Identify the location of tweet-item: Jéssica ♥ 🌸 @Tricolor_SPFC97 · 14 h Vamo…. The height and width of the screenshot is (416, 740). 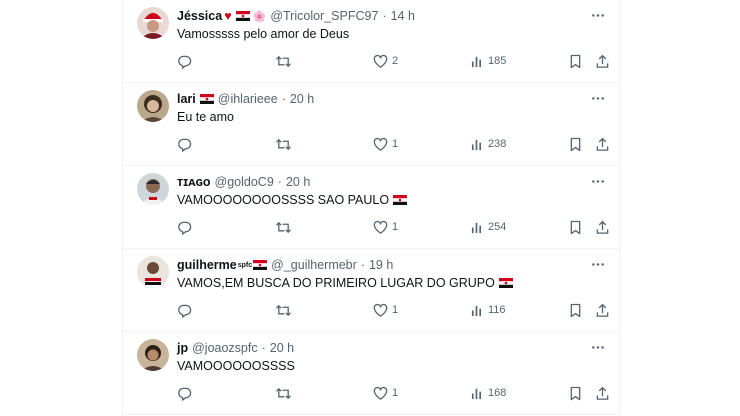
(371, 41).